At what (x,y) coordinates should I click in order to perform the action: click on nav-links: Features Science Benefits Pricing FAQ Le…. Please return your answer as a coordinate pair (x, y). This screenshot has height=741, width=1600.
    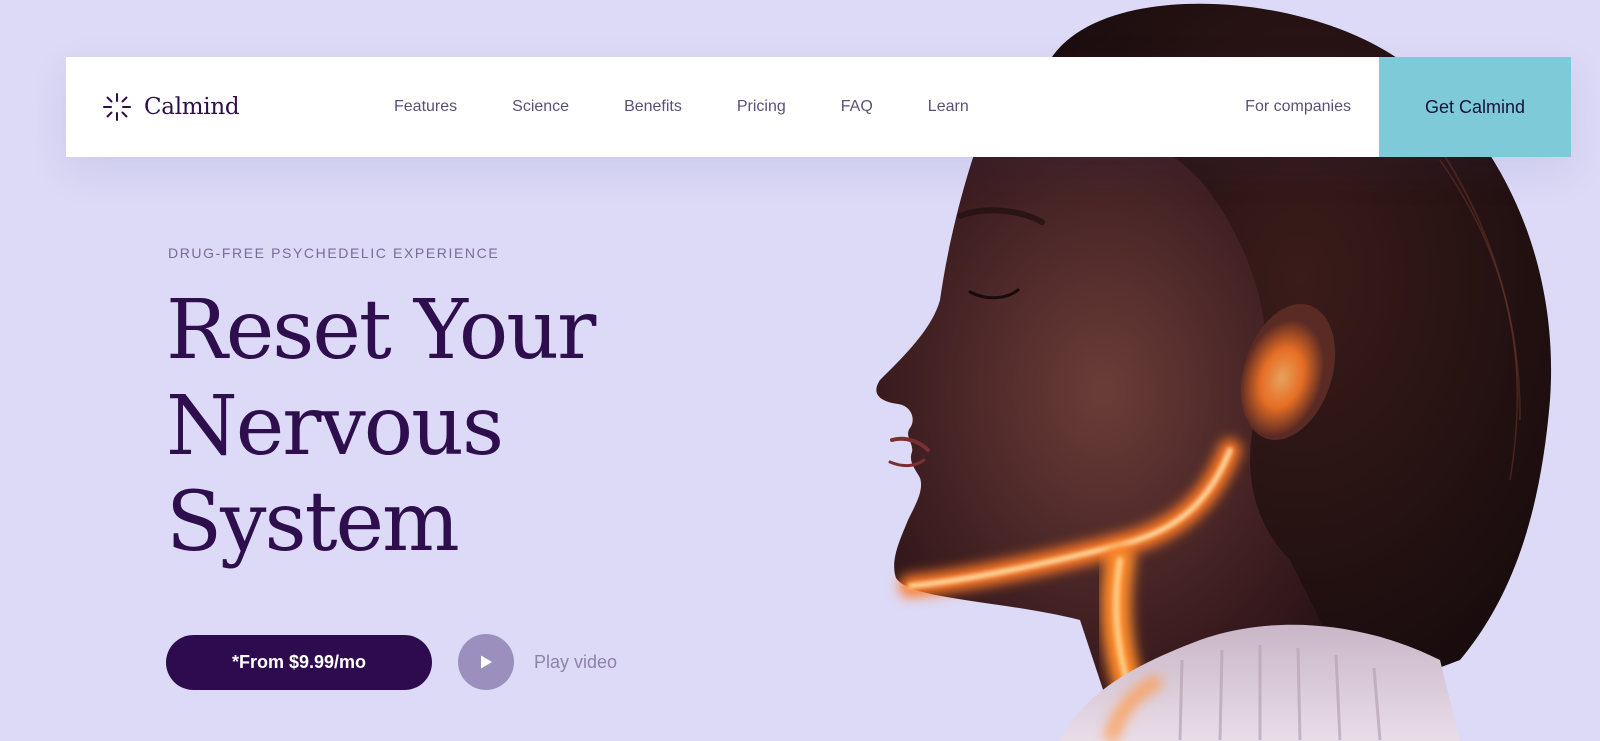
    Looking at the image, I should click on (709, 107).